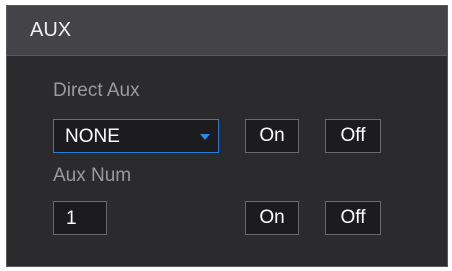  What do you see at coordinates (272, 218) in the screenshot?
I see `aux-num-on-button: On` at bounding box center [272, 218].